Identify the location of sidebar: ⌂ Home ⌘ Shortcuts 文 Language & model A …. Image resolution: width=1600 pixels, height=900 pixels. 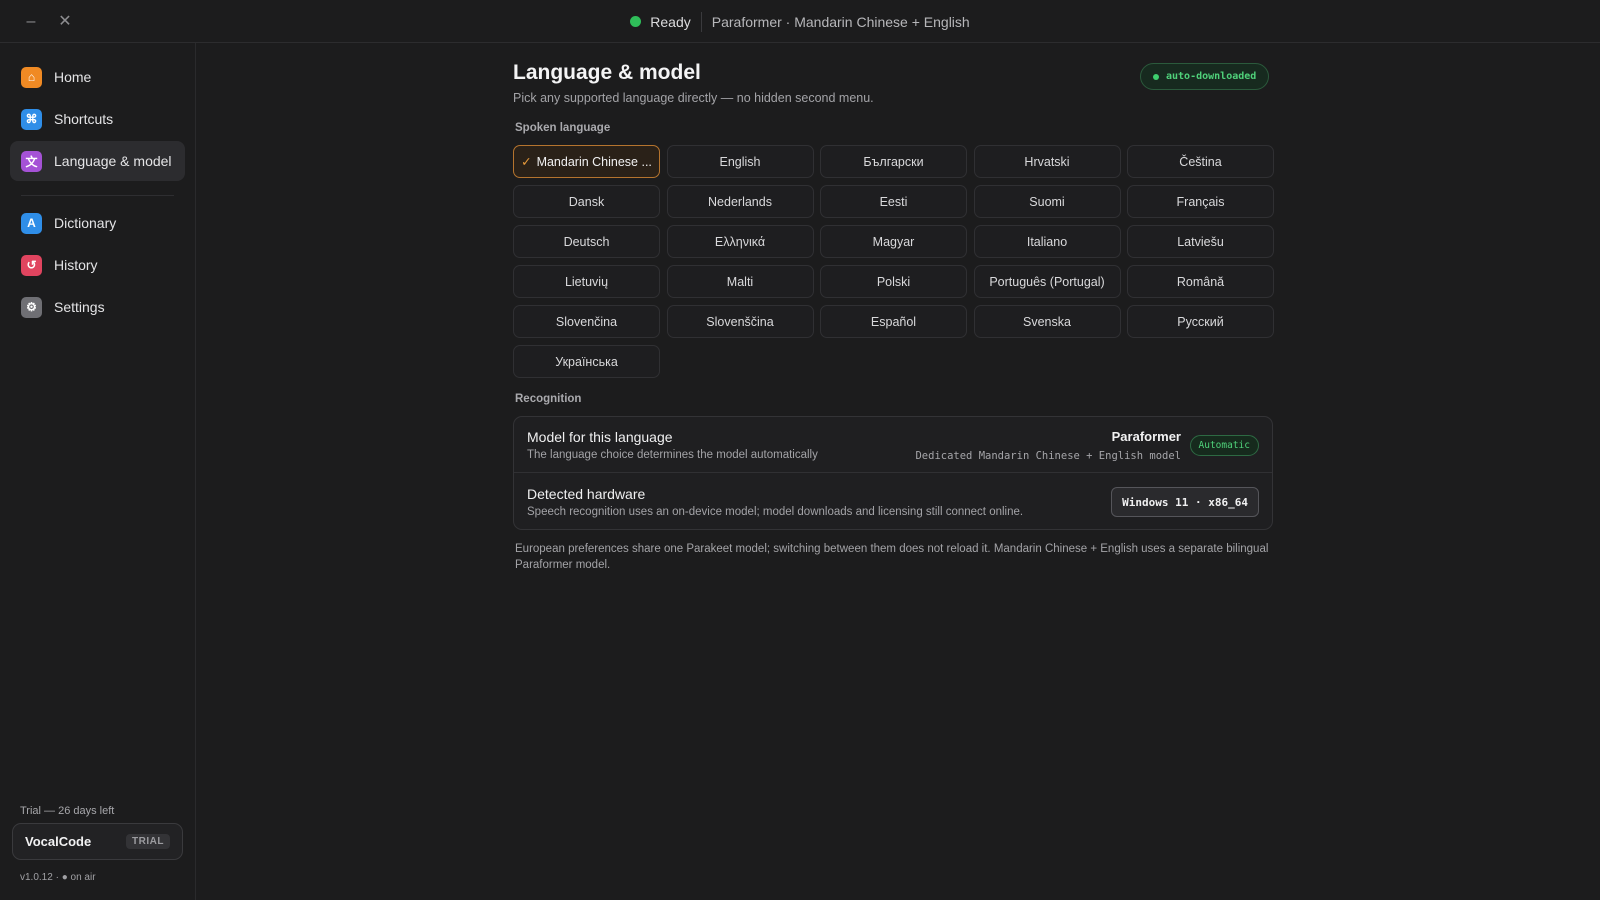
(98, 471).